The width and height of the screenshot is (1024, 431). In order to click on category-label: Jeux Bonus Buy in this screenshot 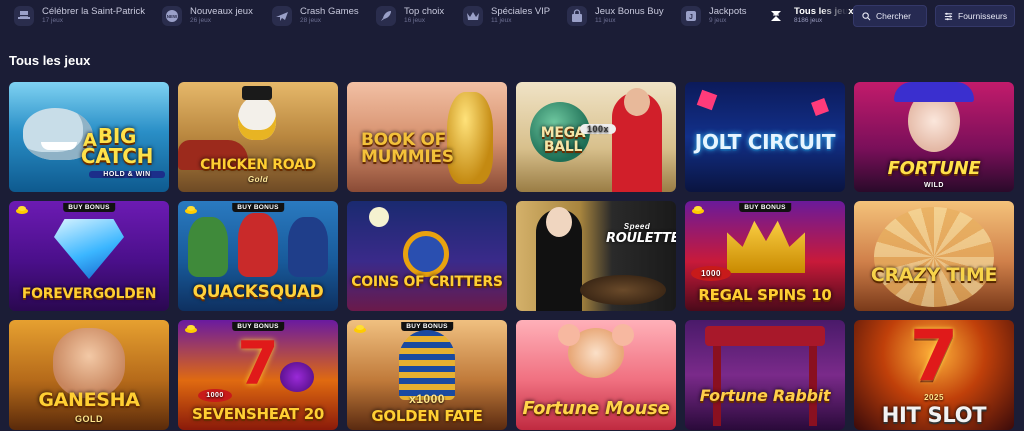, I will do `click(629, 12)`.